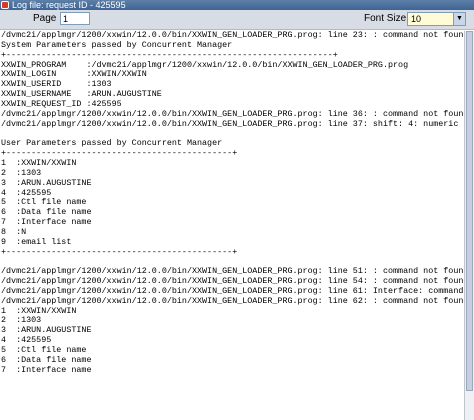 The height and width of the screenshot is (420, 474). I want to click on log-line: XXWIN_REQUEST_ID :425595, so click(61, 103).